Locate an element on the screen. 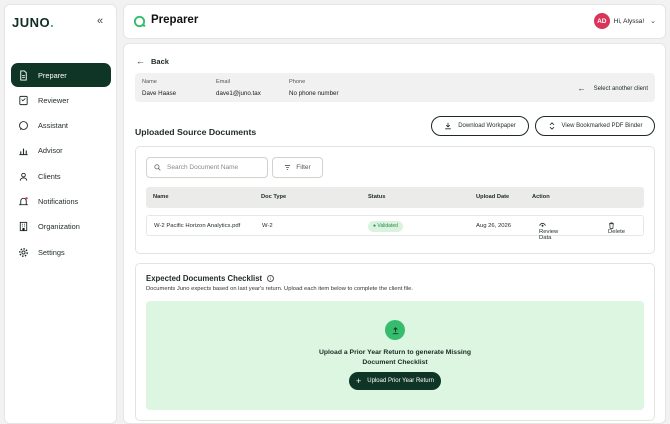  back-label: Back is located at coordinates (160, 61).